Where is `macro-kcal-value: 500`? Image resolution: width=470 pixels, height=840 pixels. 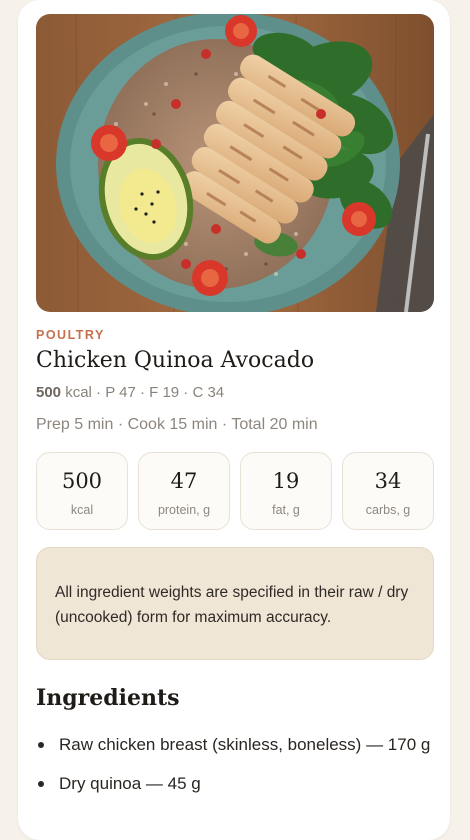 macro-kcal-value: 500 is located at coordinates (49, 392).